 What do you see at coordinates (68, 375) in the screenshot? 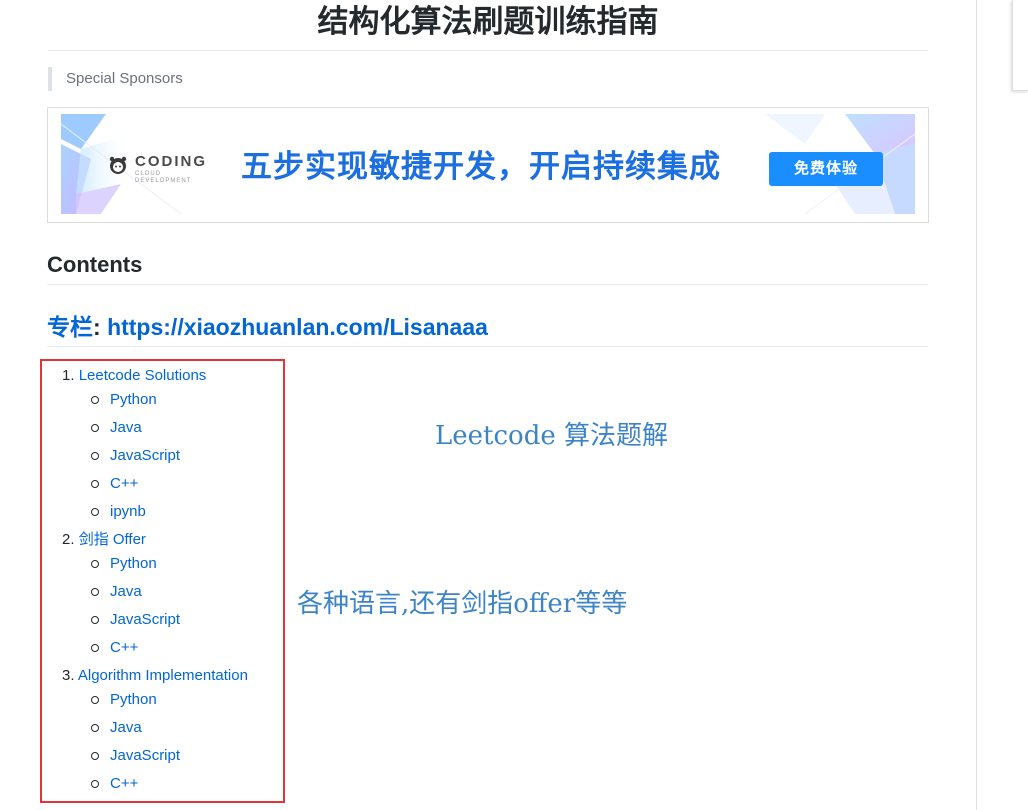
I see `toc-number: 1.` at bounding box center [68, 375].